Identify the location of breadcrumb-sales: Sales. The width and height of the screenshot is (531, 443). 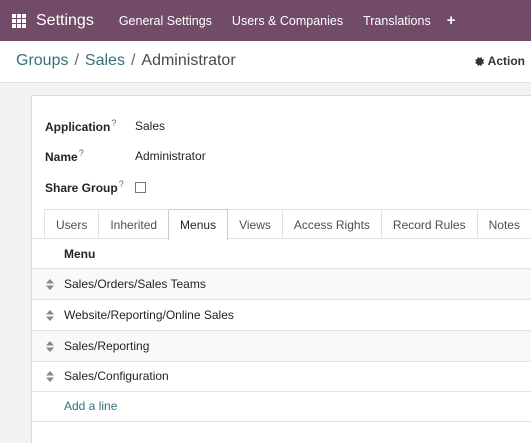
(105, 61).